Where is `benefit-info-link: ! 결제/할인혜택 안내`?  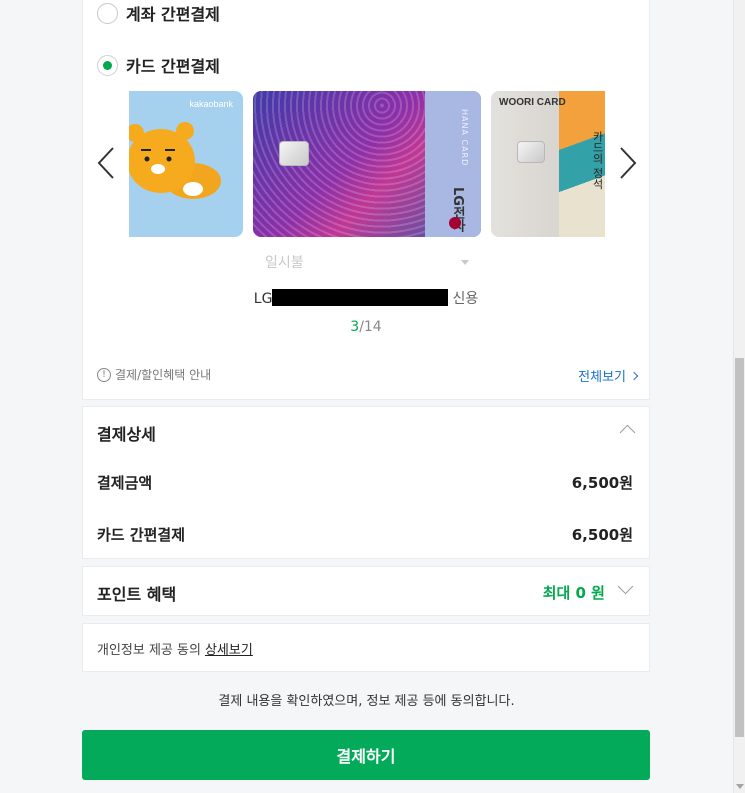
benefit-info-link: ! 결제/할인혜택 안내 is located at coordinates (154, 374).